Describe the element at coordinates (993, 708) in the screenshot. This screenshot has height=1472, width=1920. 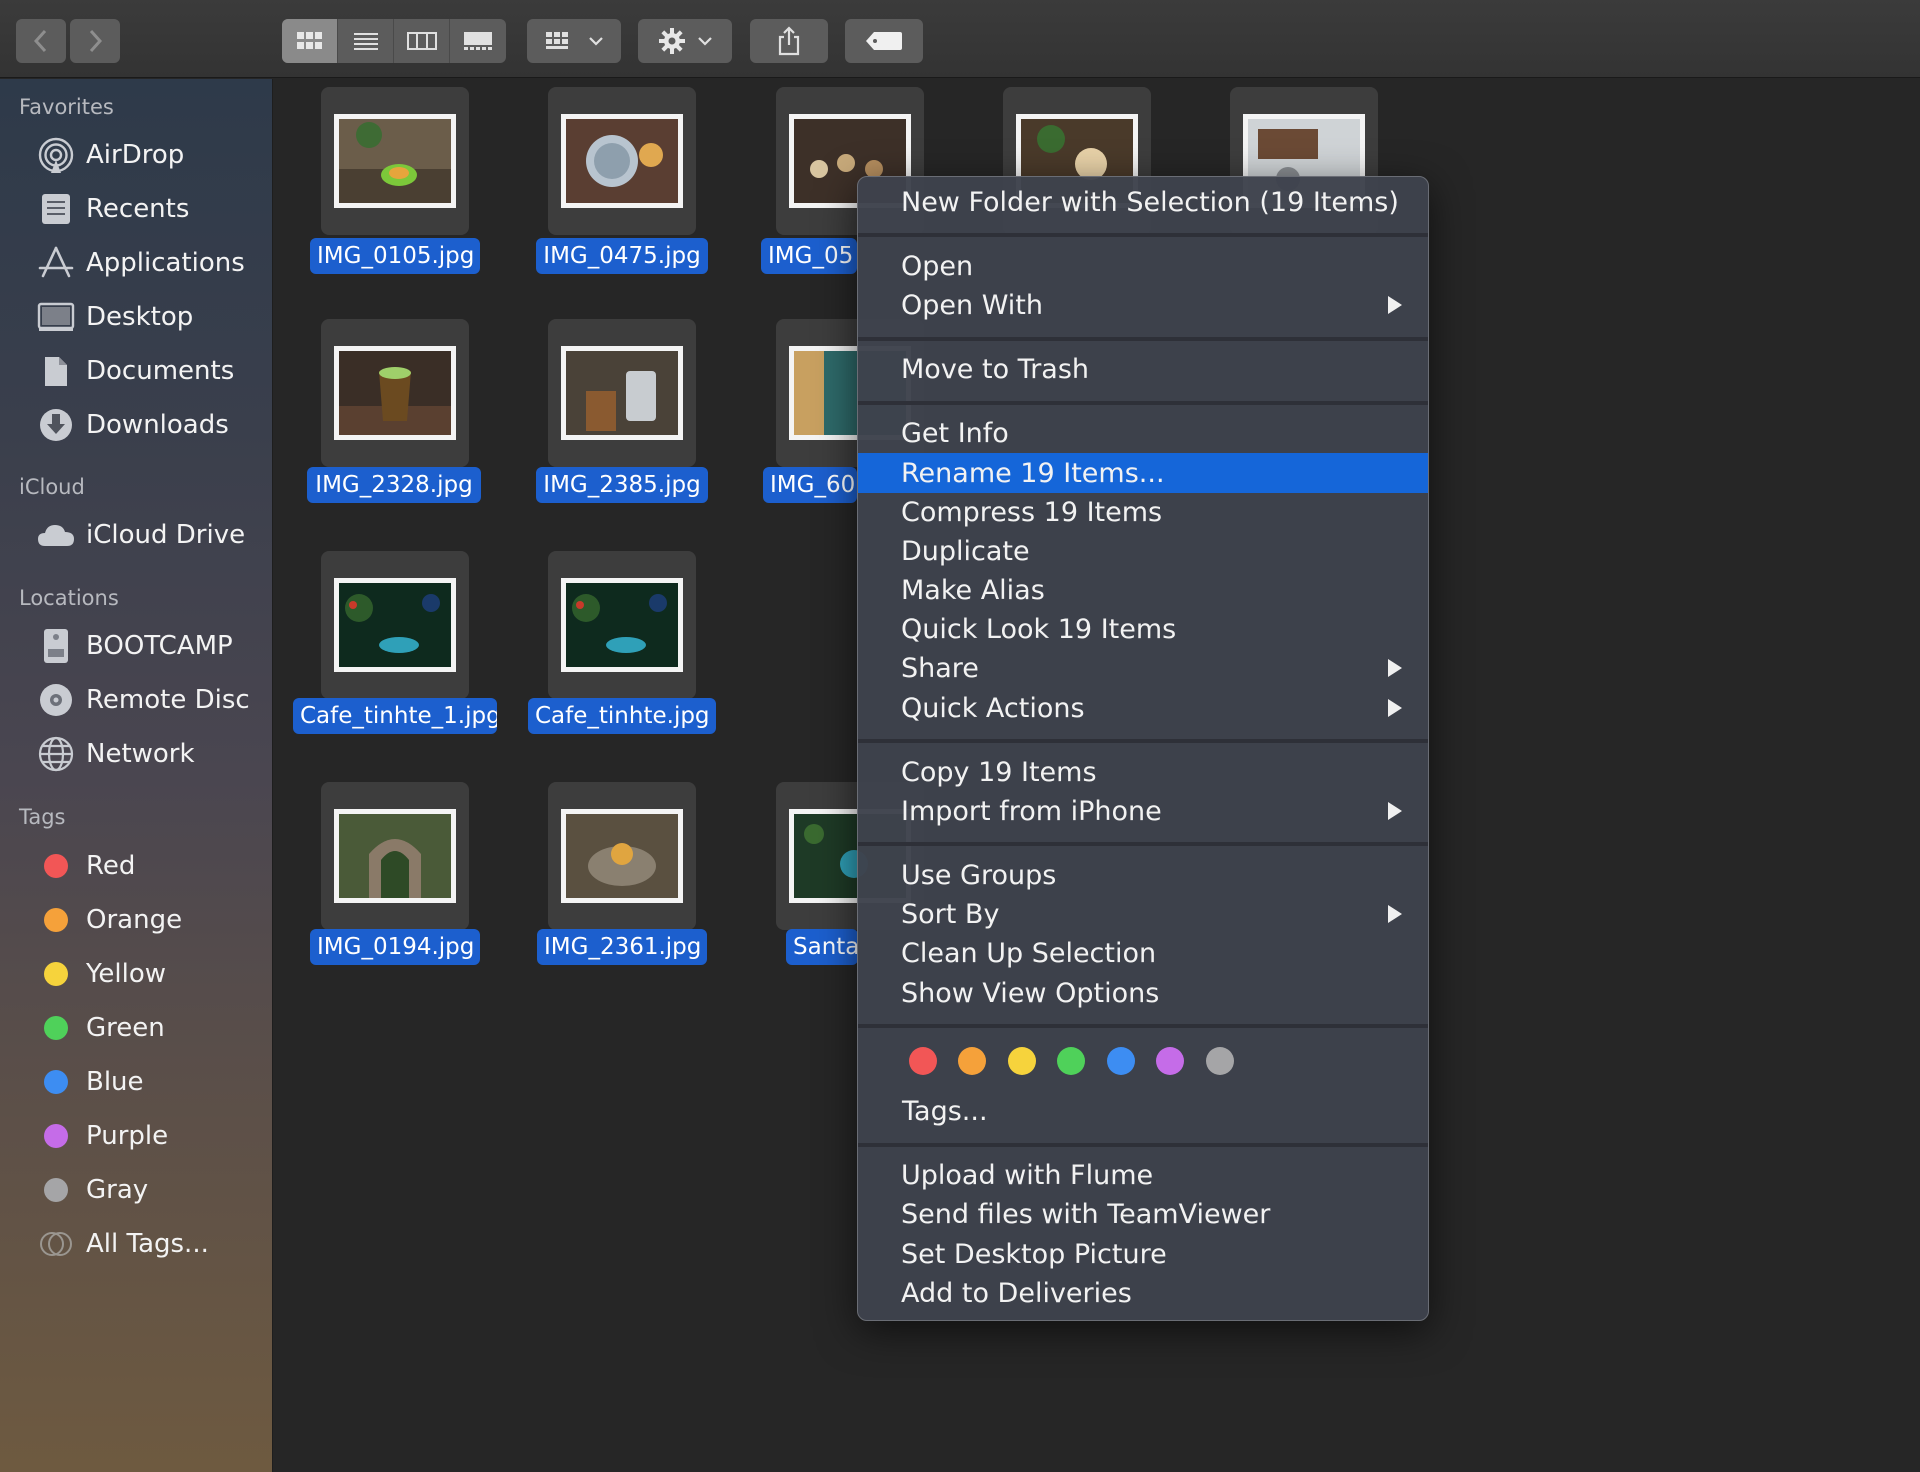
I see `menu-item-label: Quick Actions` at that location.